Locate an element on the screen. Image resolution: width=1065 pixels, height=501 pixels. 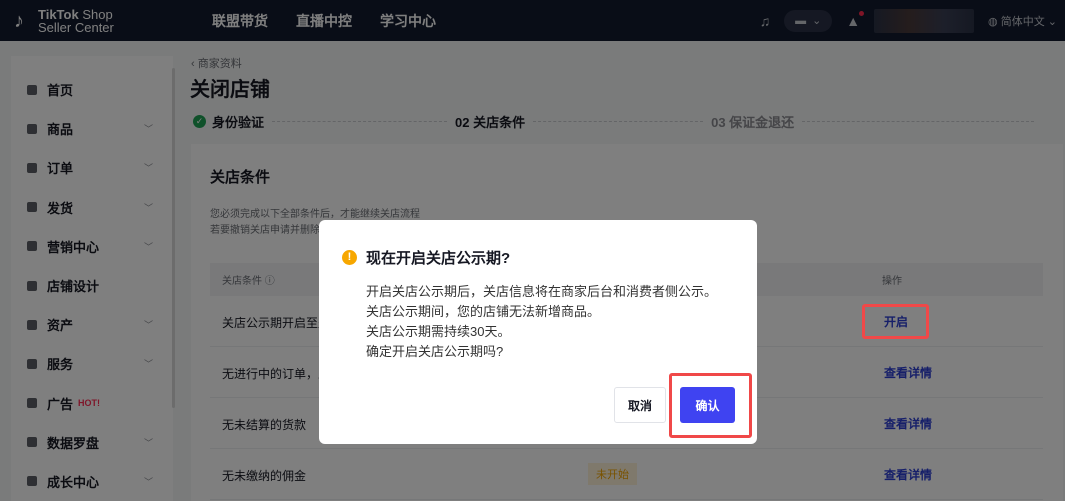
dialog-line: 关店公示期需持续30天。 is located at coordinates (438, 331).